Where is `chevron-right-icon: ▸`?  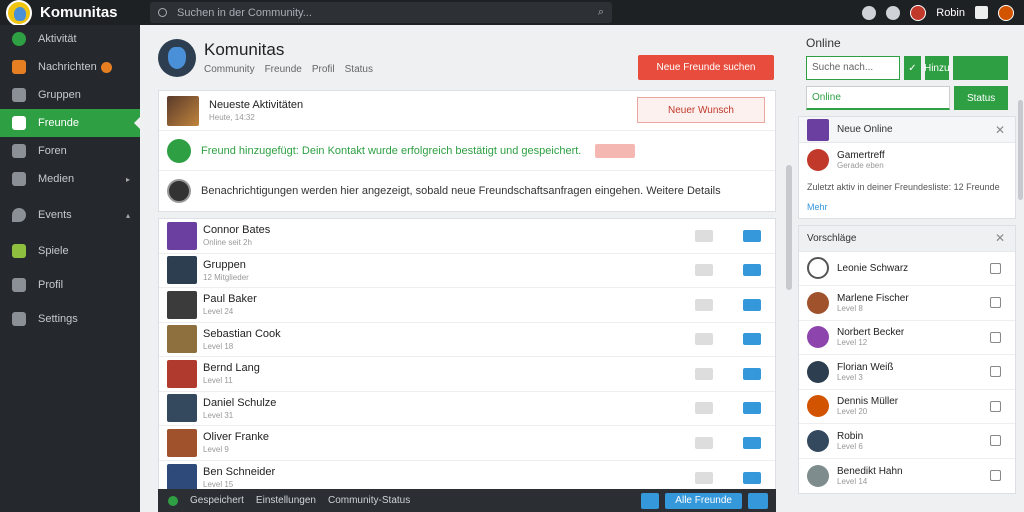 chevron-right-icon: ▸ is located at coordinates (127, 179).